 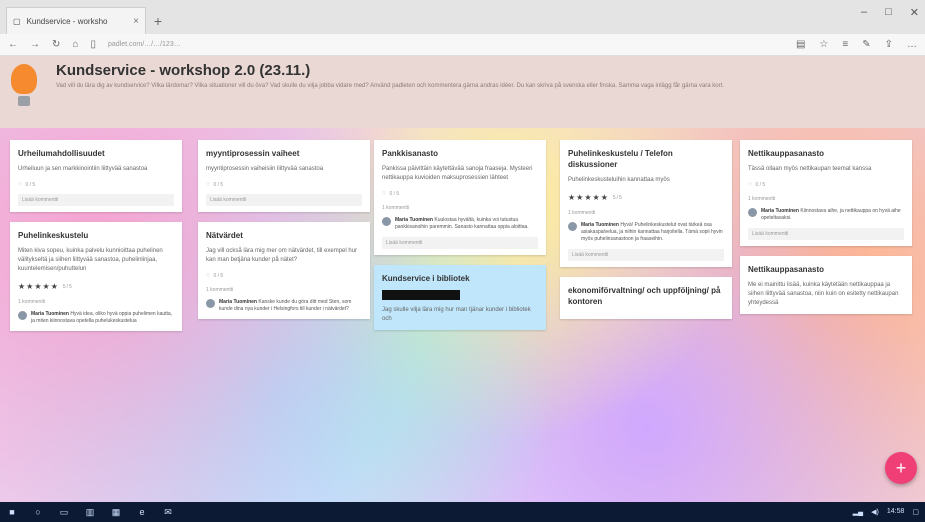 What do you see at coordinates (142, 512) in the screenshot?
I see `edge-icon: e` at bounding box center [142, 512].